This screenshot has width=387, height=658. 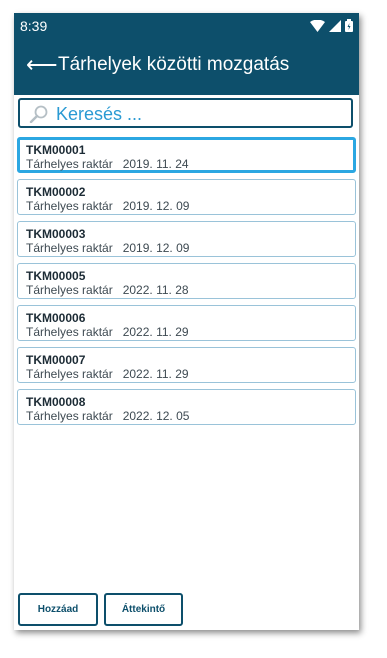 I want to click on list-item: TKM00002 Tárhelyes raktár 2019. 12. 09, so click(x=186, y=197).